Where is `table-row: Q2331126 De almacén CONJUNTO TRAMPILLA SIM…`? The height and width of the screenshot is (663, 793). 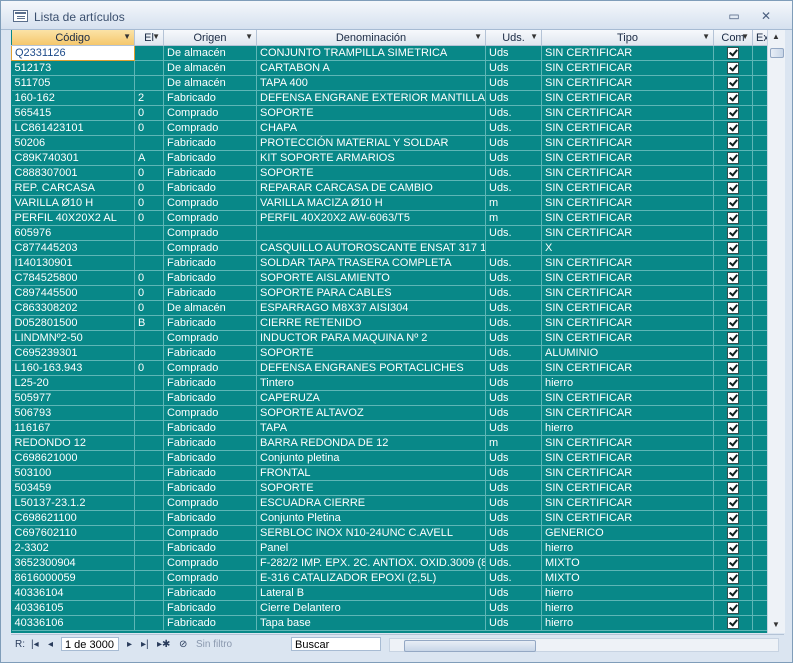
table-row: Q2331126 De almacén CONJUNTO TRAMPILLA SIM… is located at coordinates (389, 53).